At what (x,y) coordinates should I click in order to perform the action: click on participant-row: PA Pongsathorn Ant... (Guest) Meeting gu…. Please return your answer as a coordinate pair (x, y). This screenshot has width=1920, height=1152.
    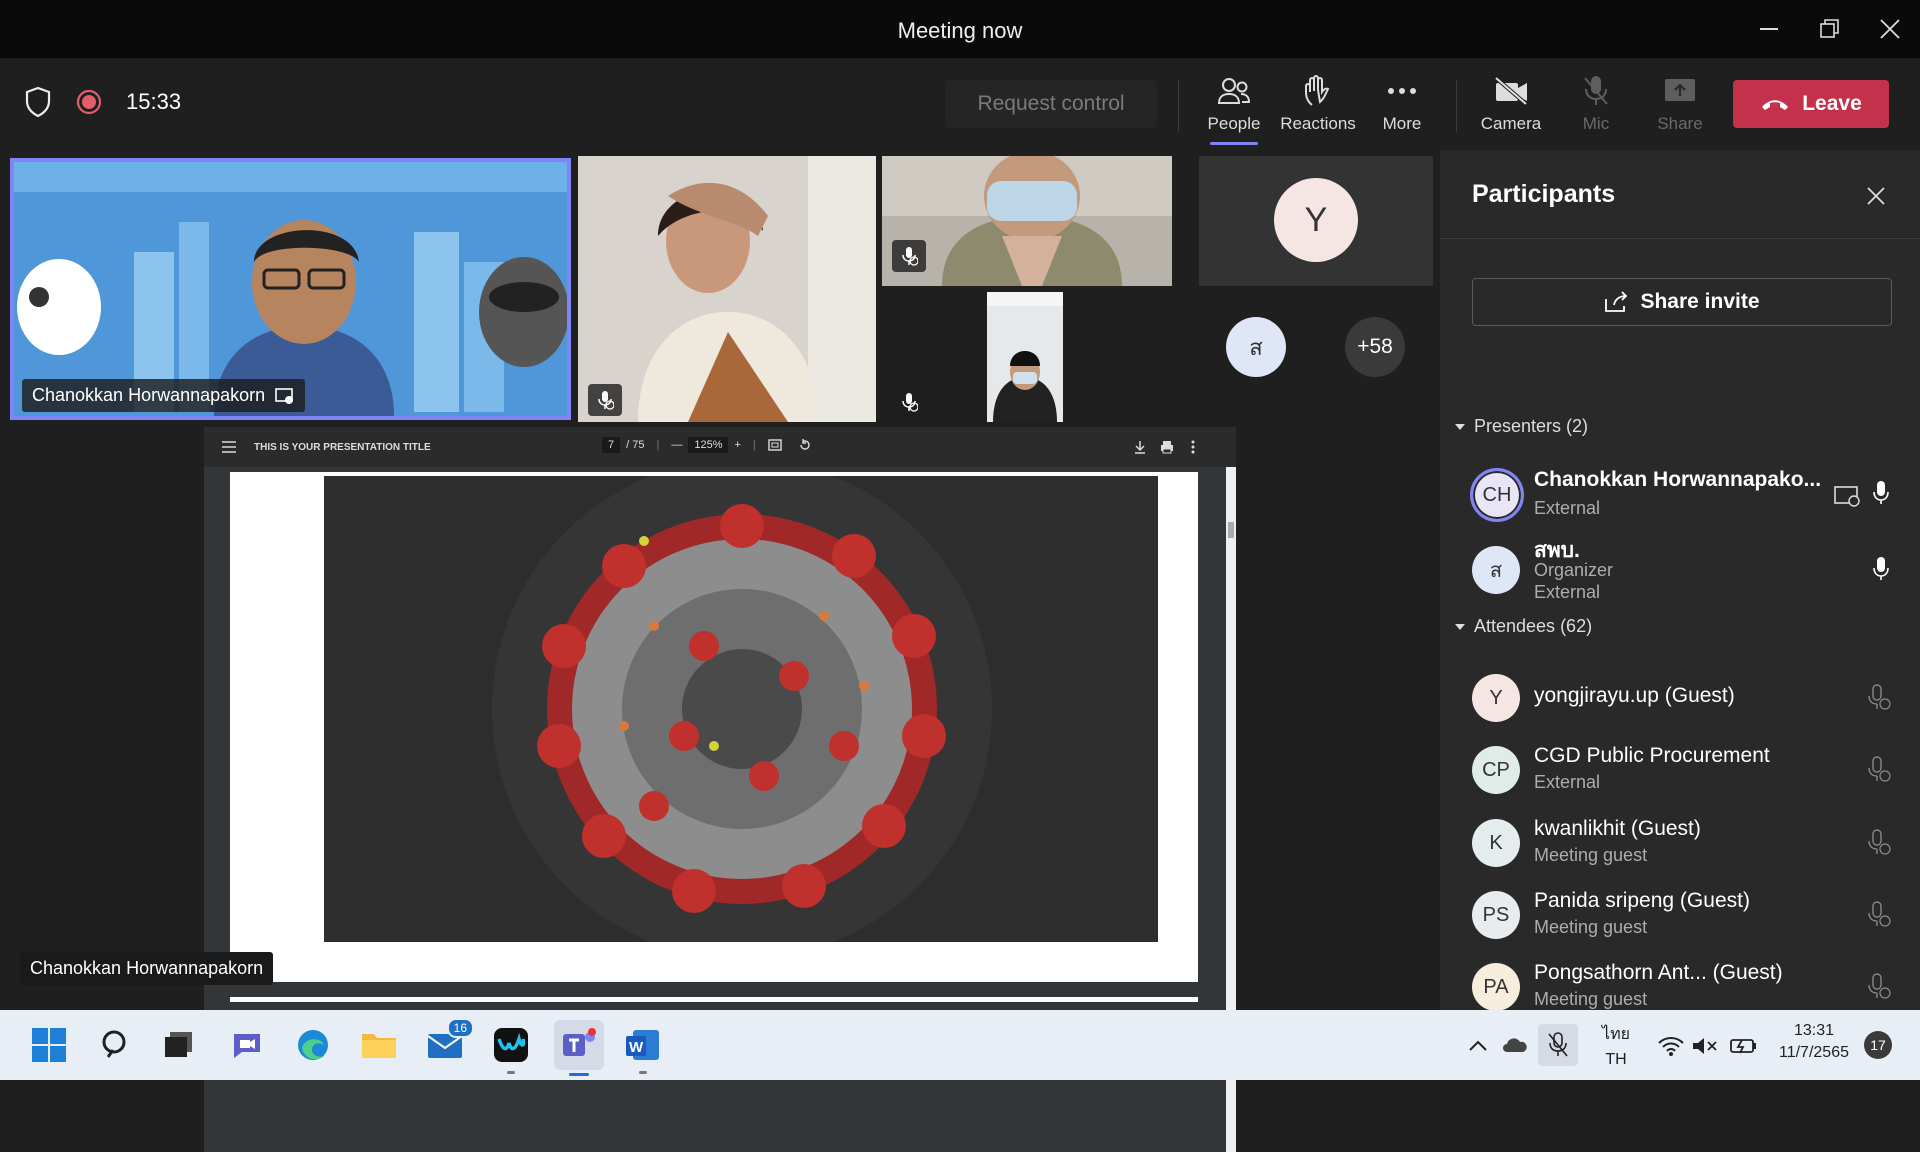
    Looking at the image, I should click on (1682, 987).